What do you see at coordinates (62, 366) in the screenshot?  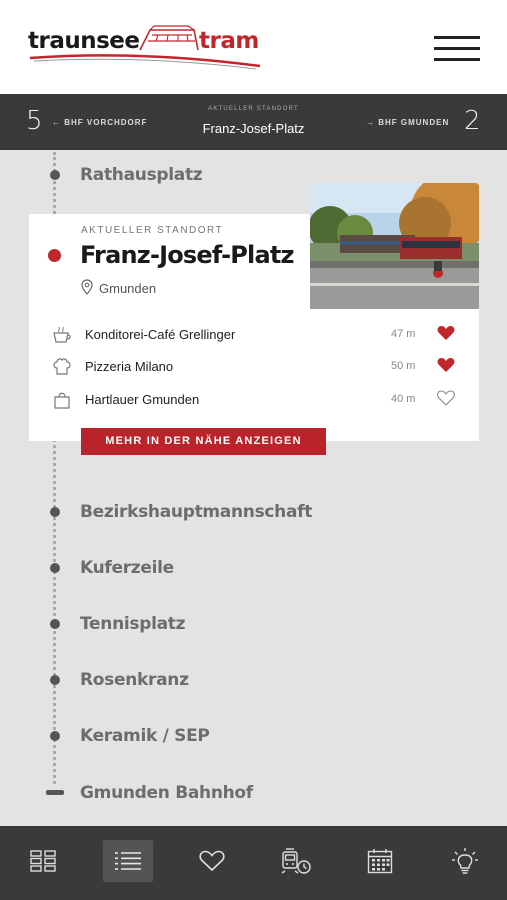 I see `chef-hat-icon` at bounding box center [62, 366].